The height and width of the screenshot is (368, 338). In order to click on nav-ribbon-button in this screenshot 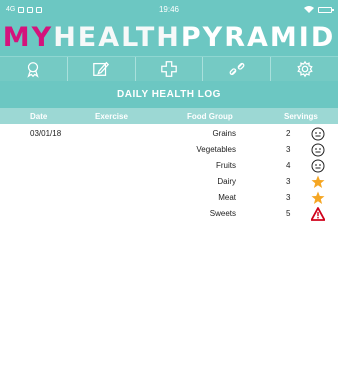, I will do `click(34, 69)`.